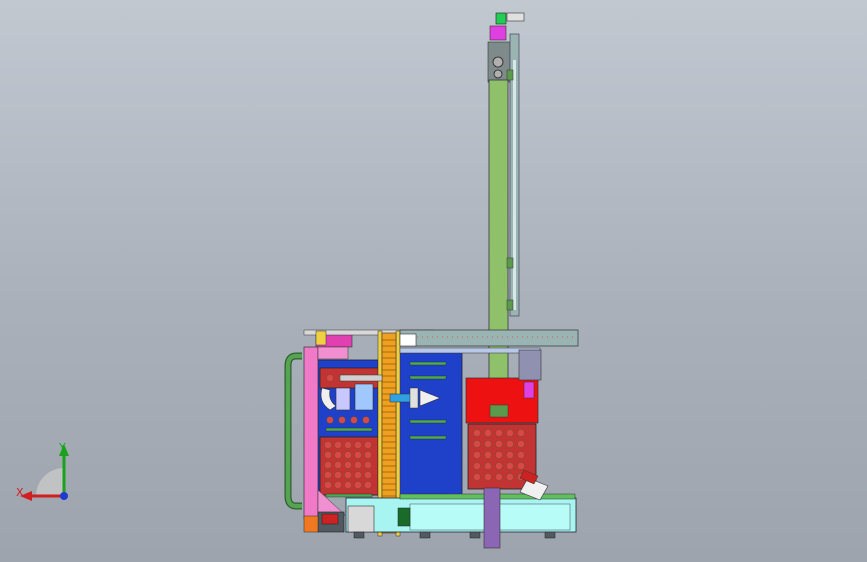 This screenshot has height=562, width=867. Describe the element at coordinates (311, 433) in the screenshot. I see `pink-side-plate` at that location.